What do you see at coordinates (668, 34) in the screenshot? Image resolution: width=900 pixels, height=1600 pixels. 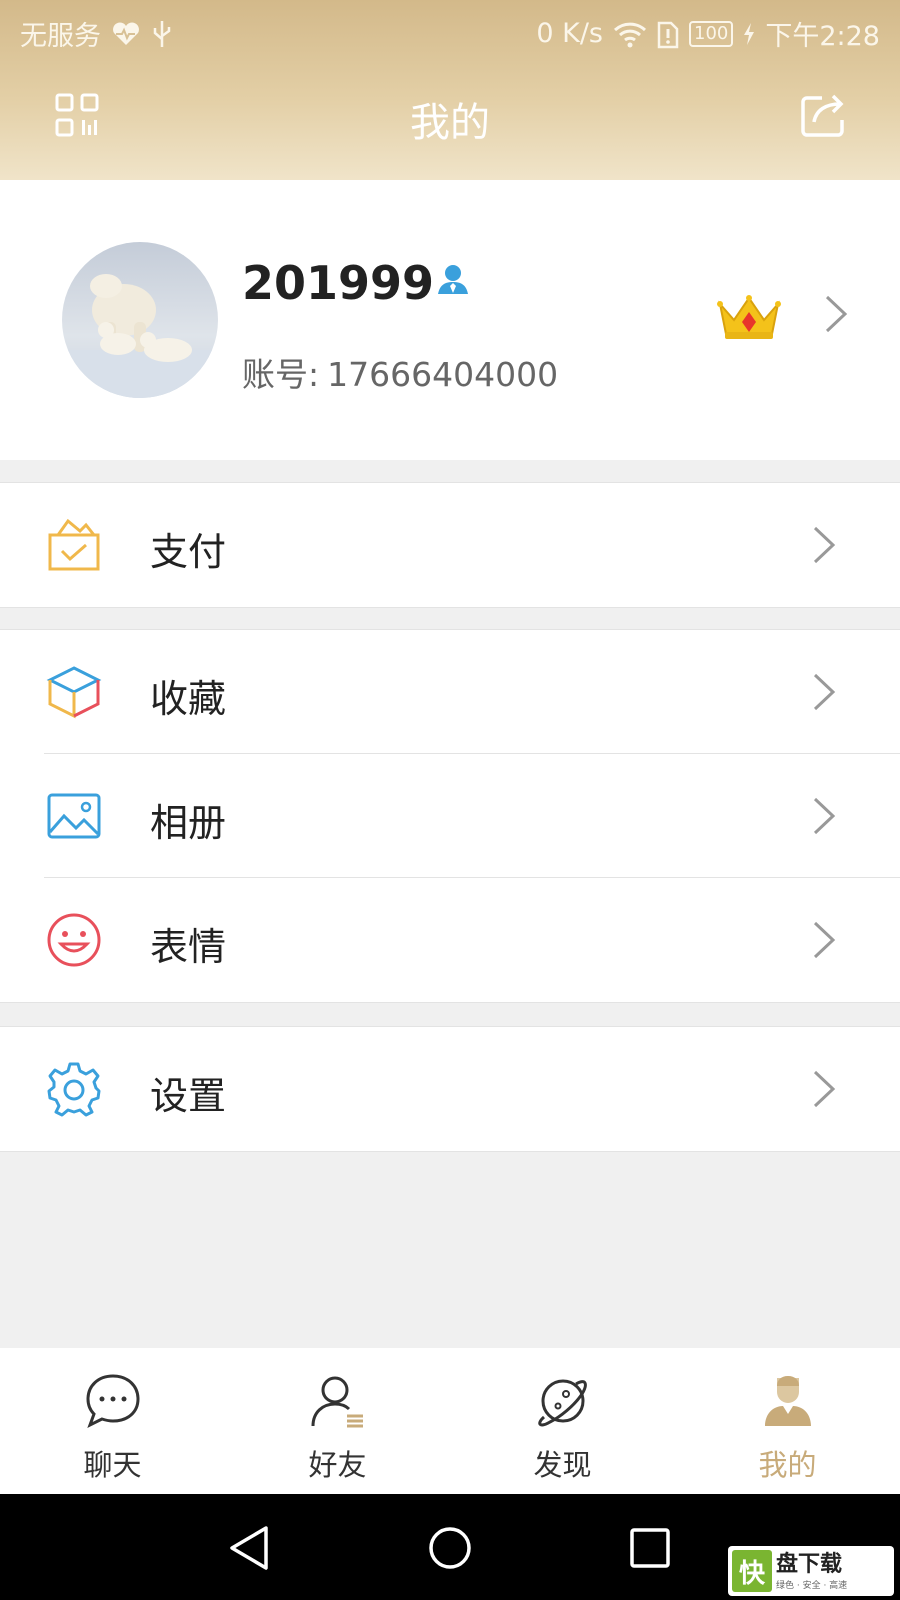 I see `sim-alert-icon` at bounding box center [668, 34].